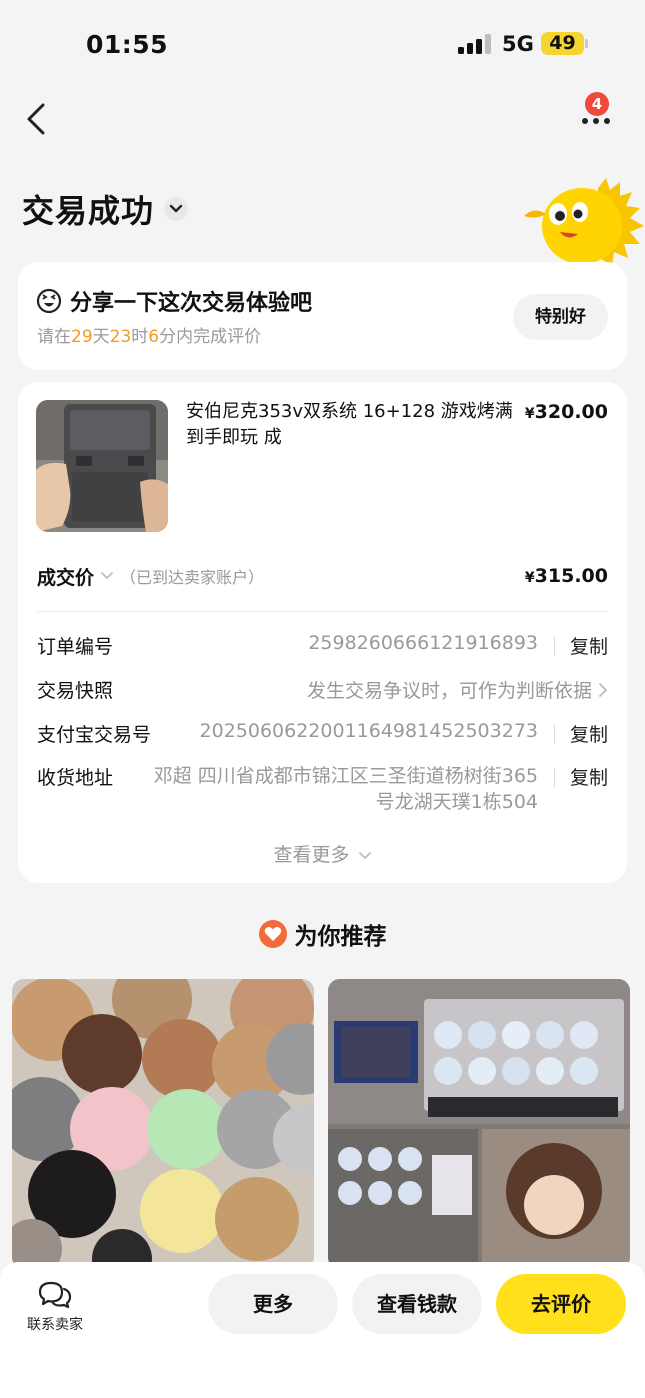 The height and width of the screenshot is (1398, 645). Describe the element at coordinates (518, 44) in the screenshot. I see `network-type: 5G` at that location.